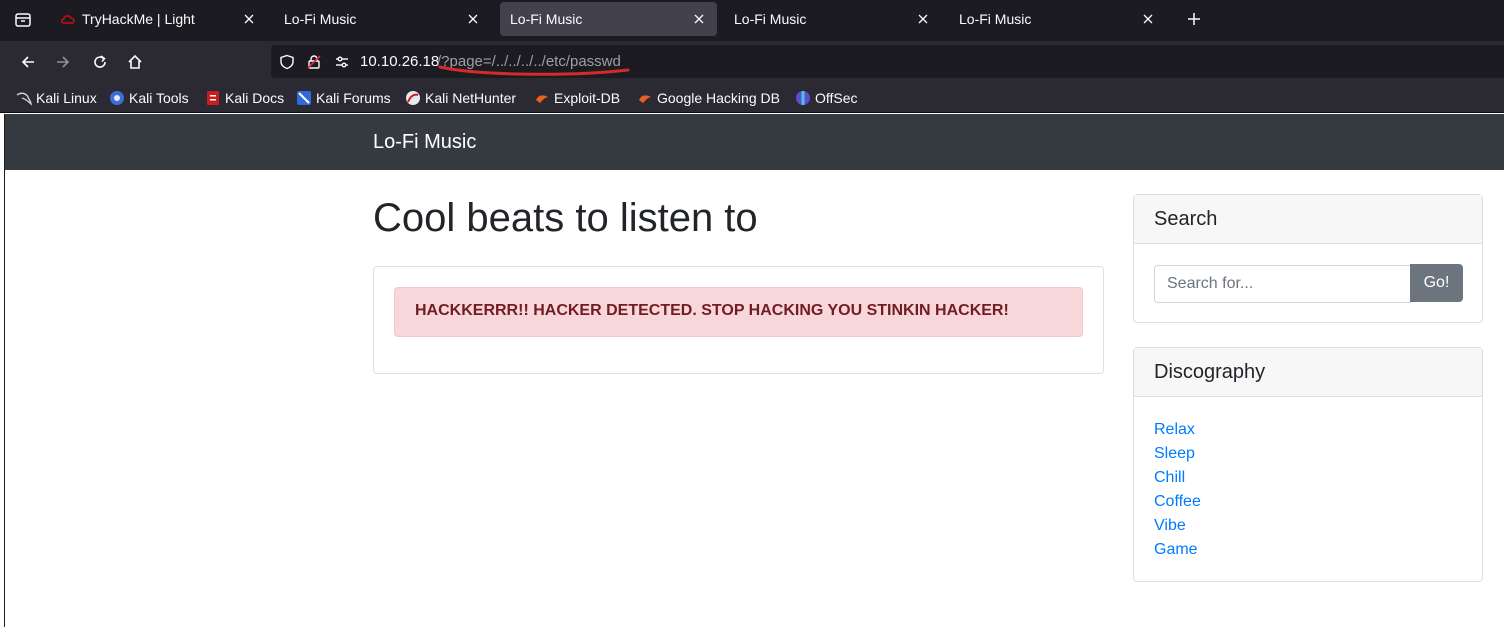 The height and width of the screenshot is (627, 1504). I want to click on tab-lofi-active: Lo-Fi Music, so click(608, 19).